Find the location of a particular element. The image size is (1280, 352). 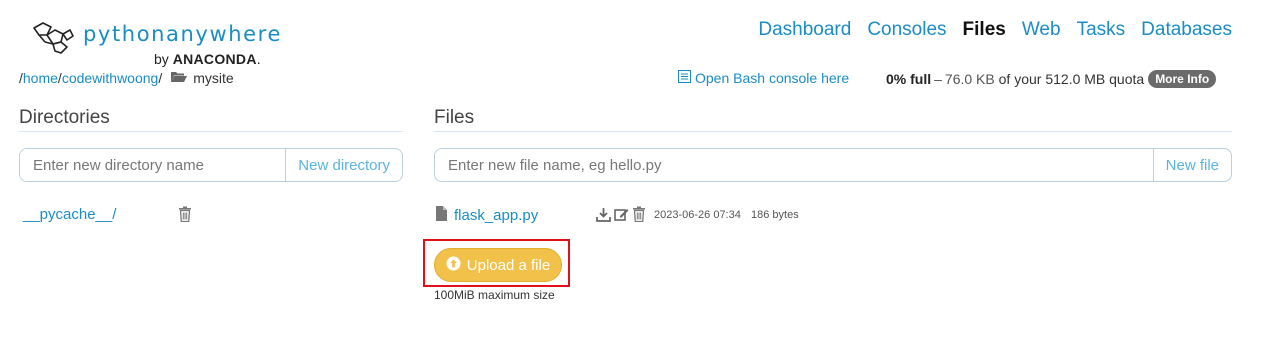

upload-max-size-note: 100MiB maximum size is located at coordinates (494, 295).